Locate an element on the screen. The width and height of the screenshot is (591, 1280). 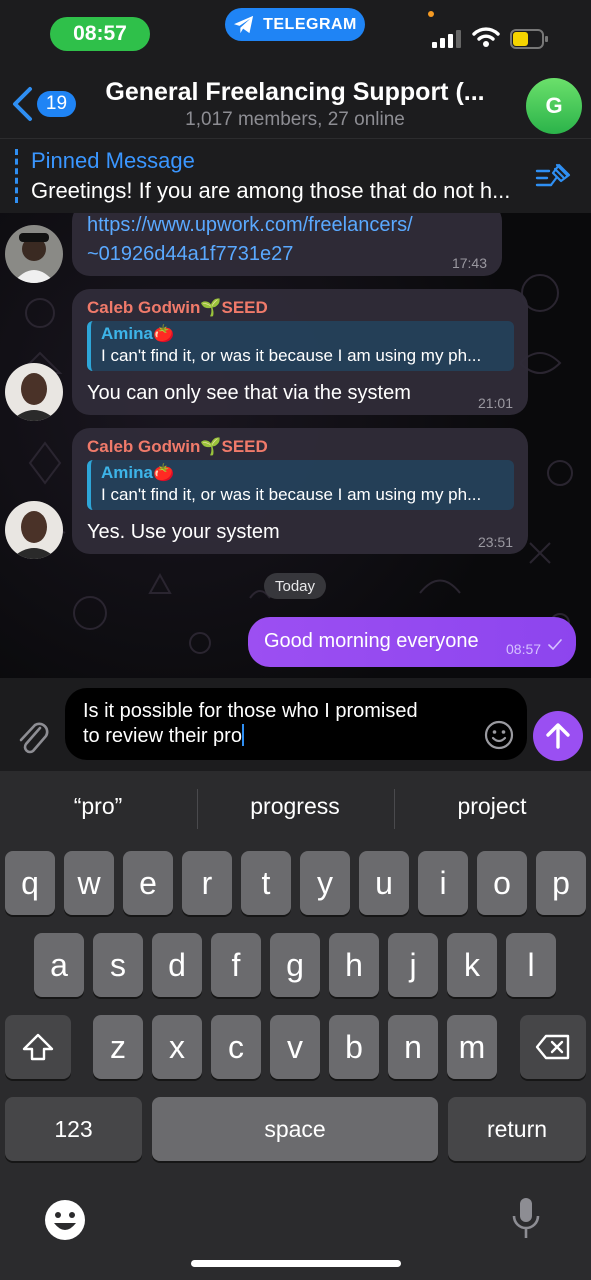
key-j: j is located at coordinates (413, 965).